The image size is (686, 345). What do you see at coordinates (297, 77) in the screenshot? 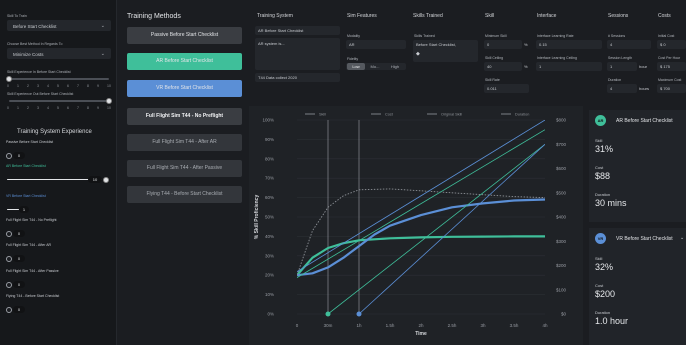
I see `system-data-field: T44 Data collect 2020` at bounding box center [297, 77].